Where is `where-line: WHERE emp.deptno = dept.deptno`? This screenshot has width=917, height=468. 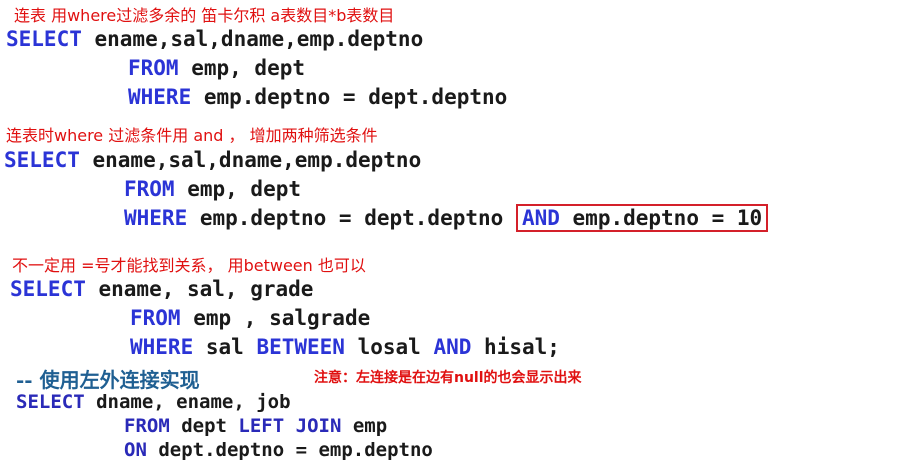
where-line: WHERE emp.deptno = dept.deptno is located at coordinates (317, 97).